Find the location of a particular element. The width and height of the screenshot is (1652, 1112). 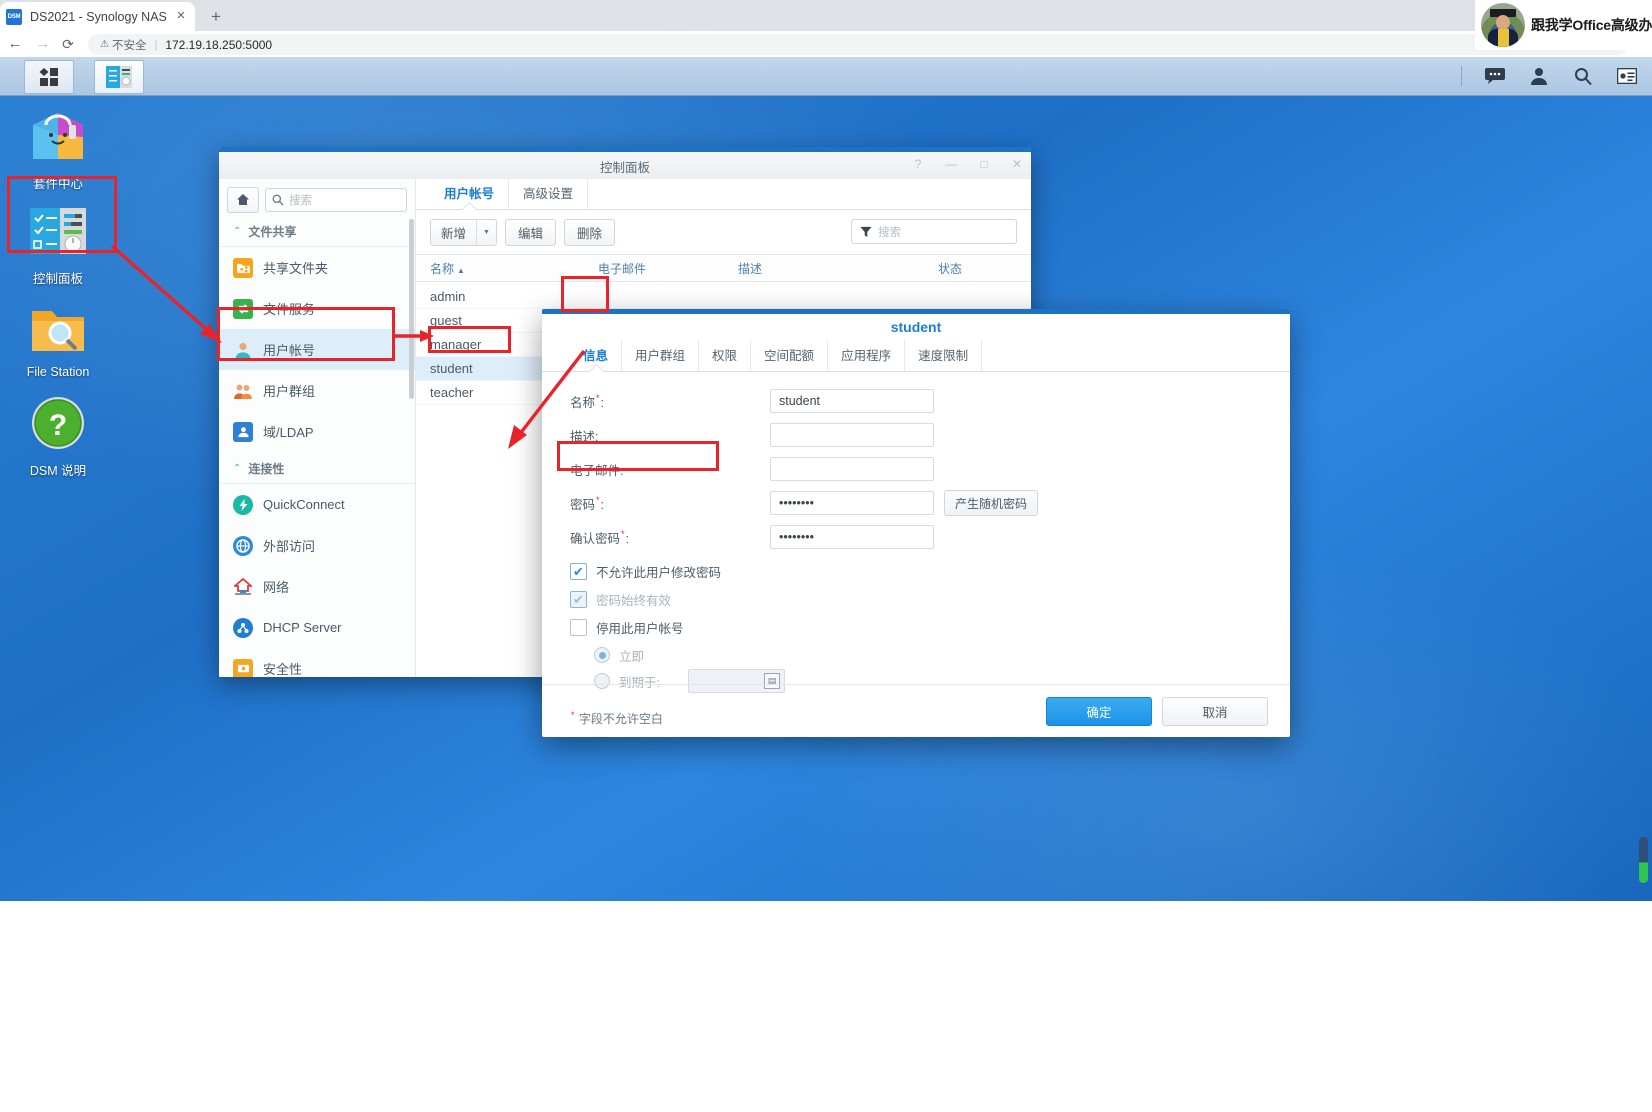

sidebar-item-user-account: 用户帐号 is located at coordinates (317, 349).